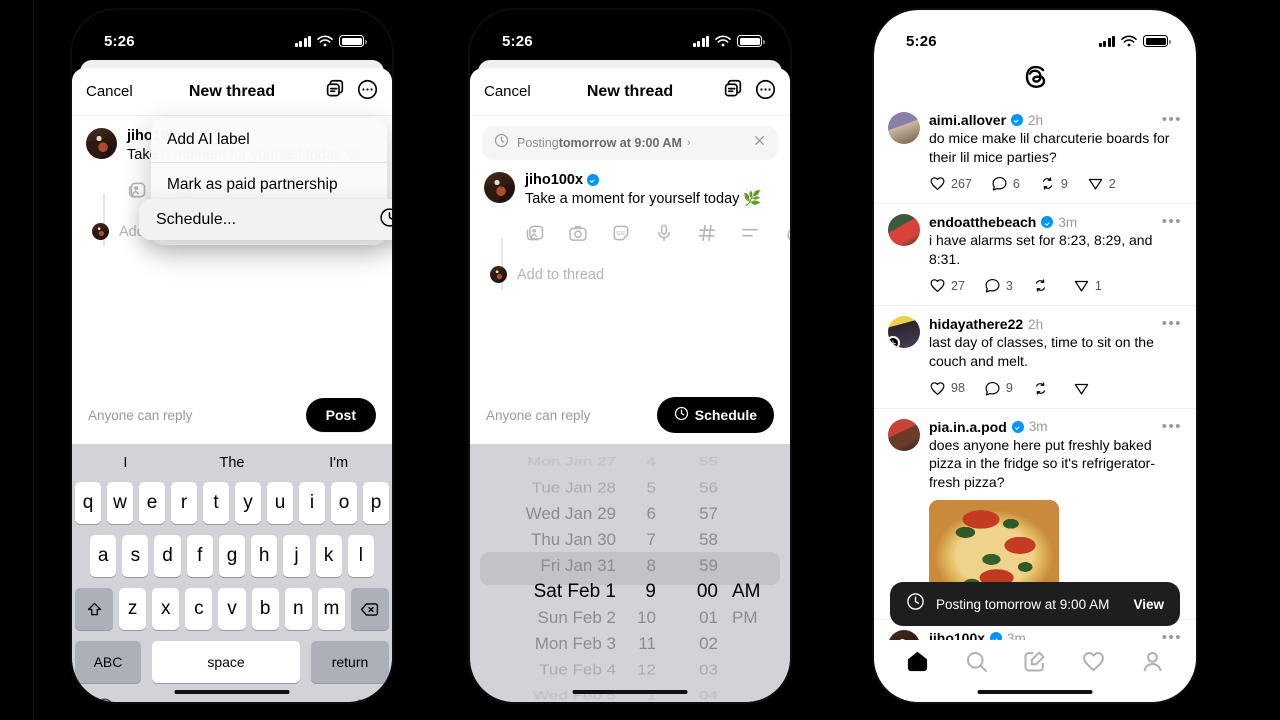 The image size is (1280, 720). Describe the element at coordinates (651, 488) in the screenshot. I see `picker-hour-item: 5` at that location.